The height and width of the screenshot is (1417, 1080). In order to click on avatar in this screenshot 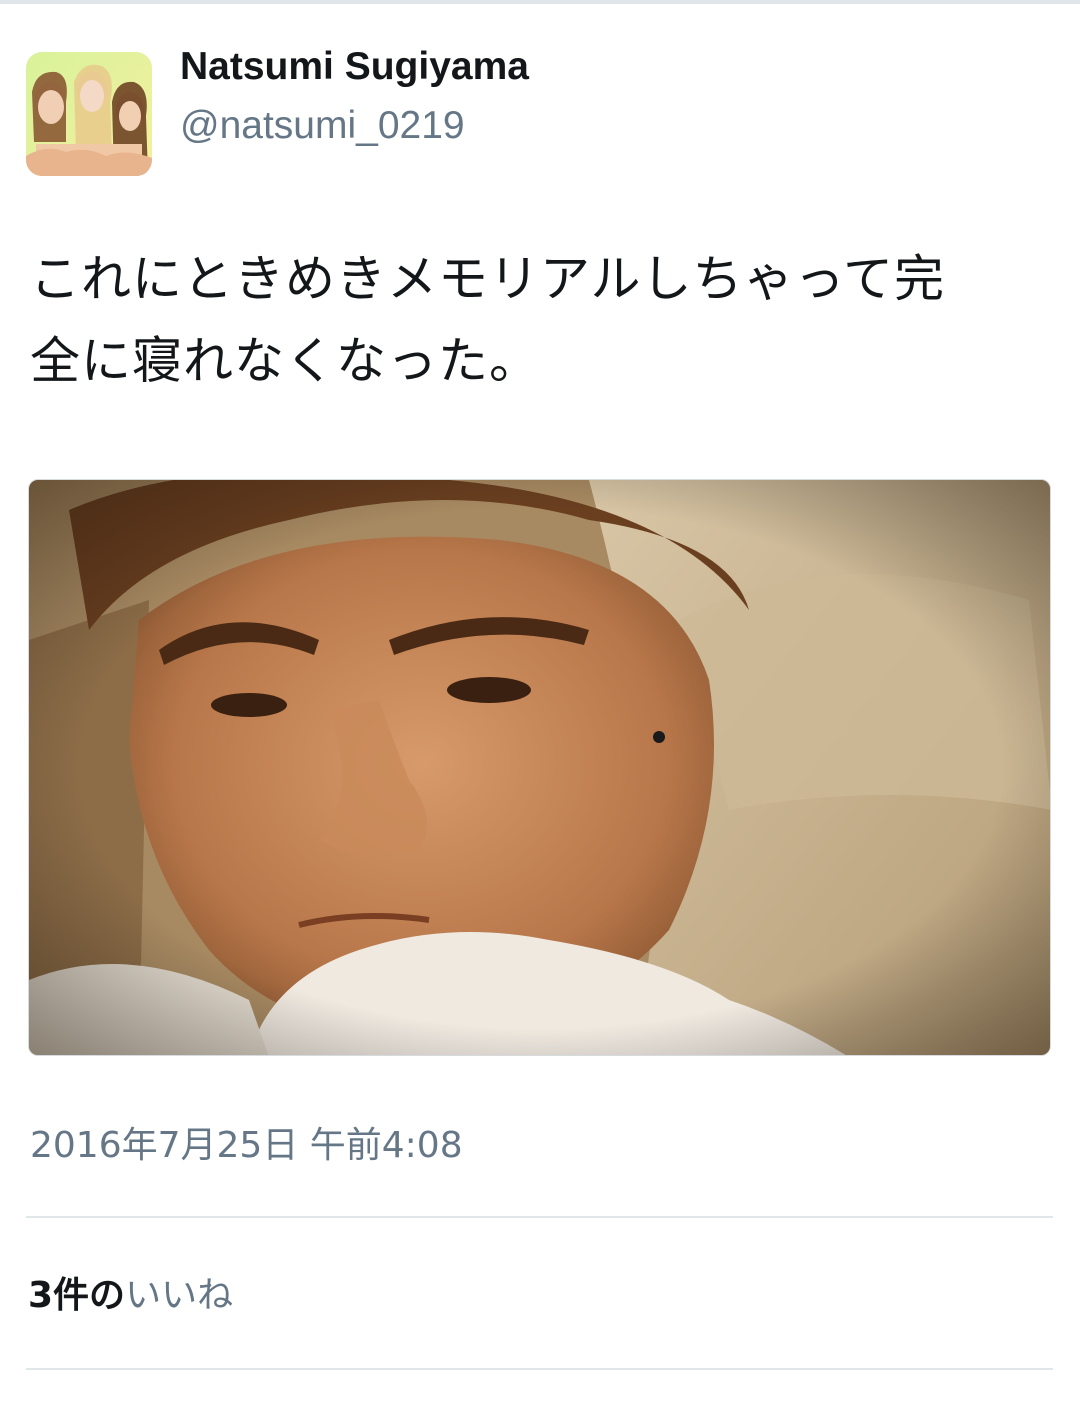, I will do `click(89, 114)`.